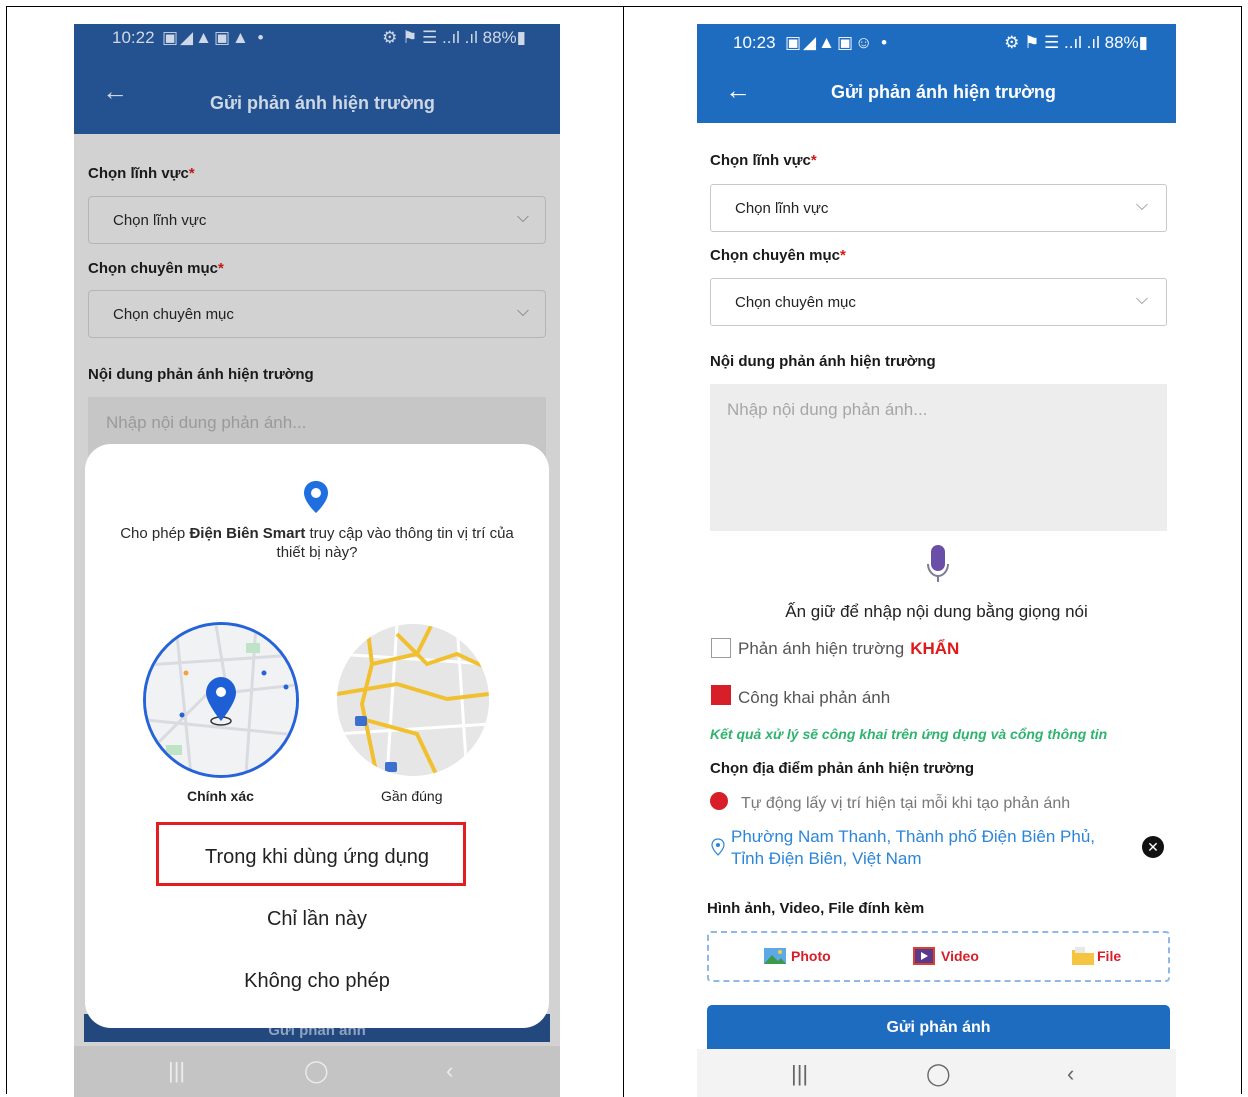  I want to click on status-notification-icons: ▣◢▲▣▲ •, so click(214, 37).